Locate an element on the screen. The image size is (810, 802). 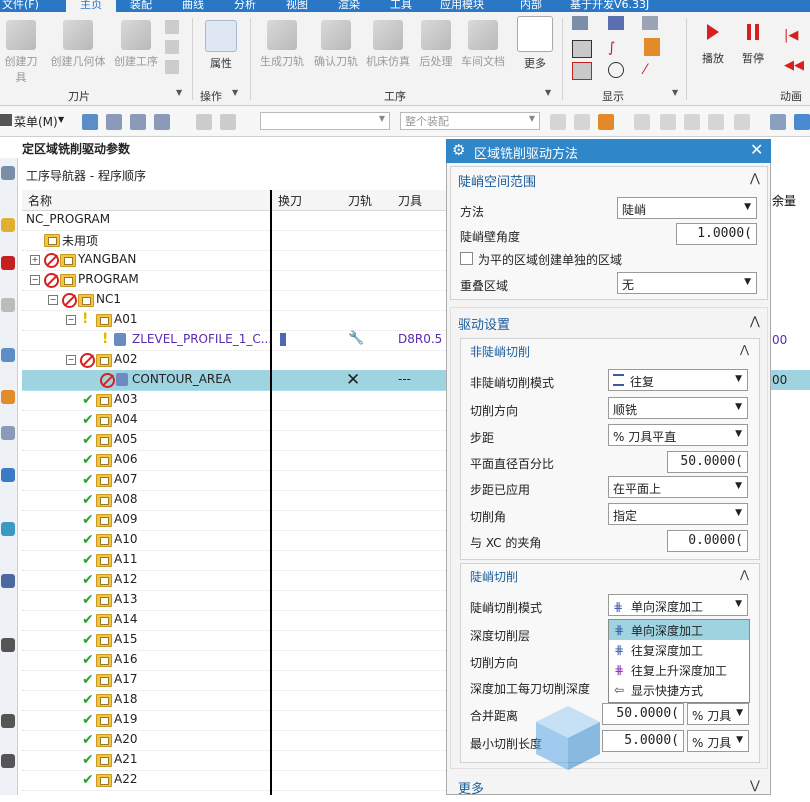
flat-percent-input: 50.0000( is located at coordinates (707, 462).